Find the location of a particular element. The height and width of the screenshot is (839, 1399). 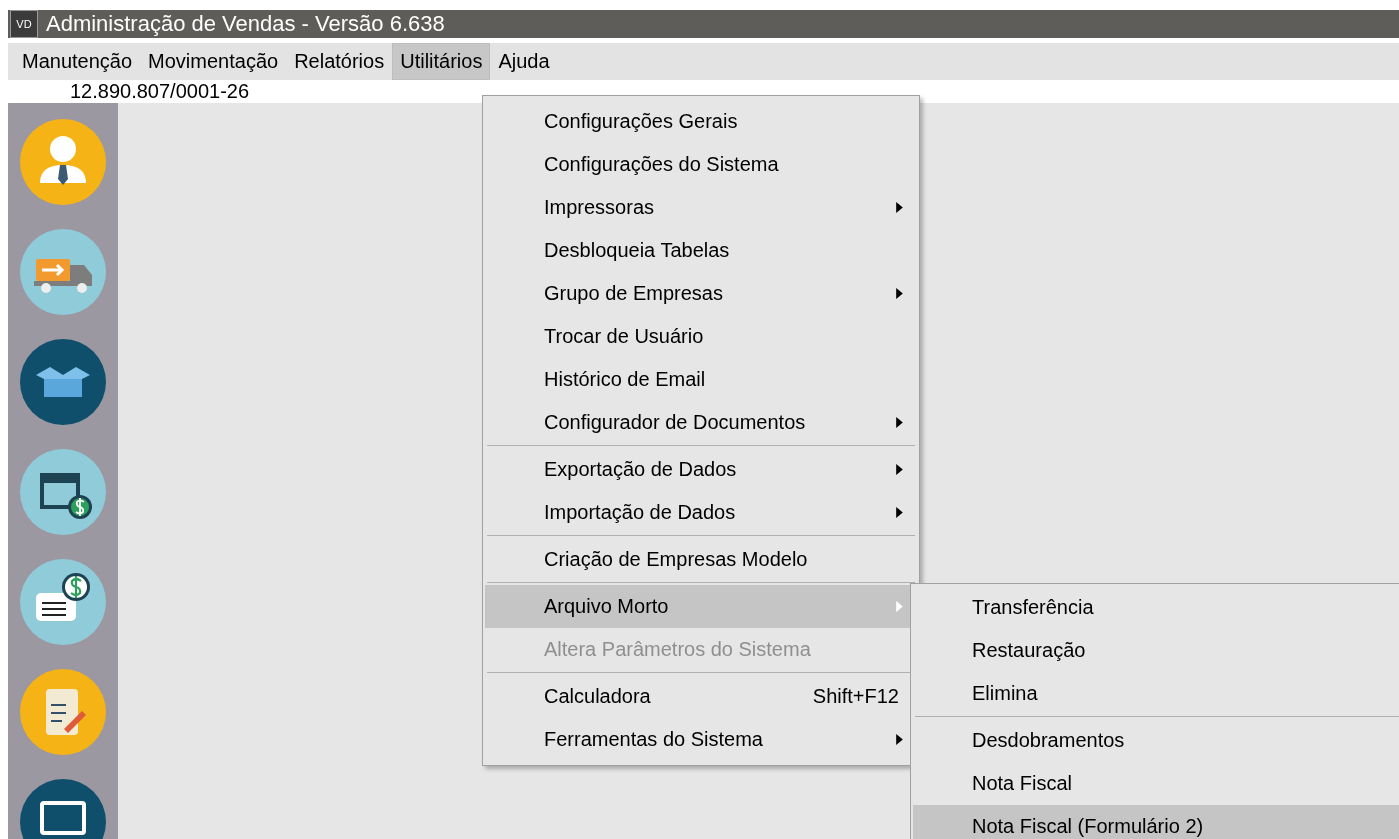

menu-option: Configurações do Sistema is located at coordinates (701, 164).